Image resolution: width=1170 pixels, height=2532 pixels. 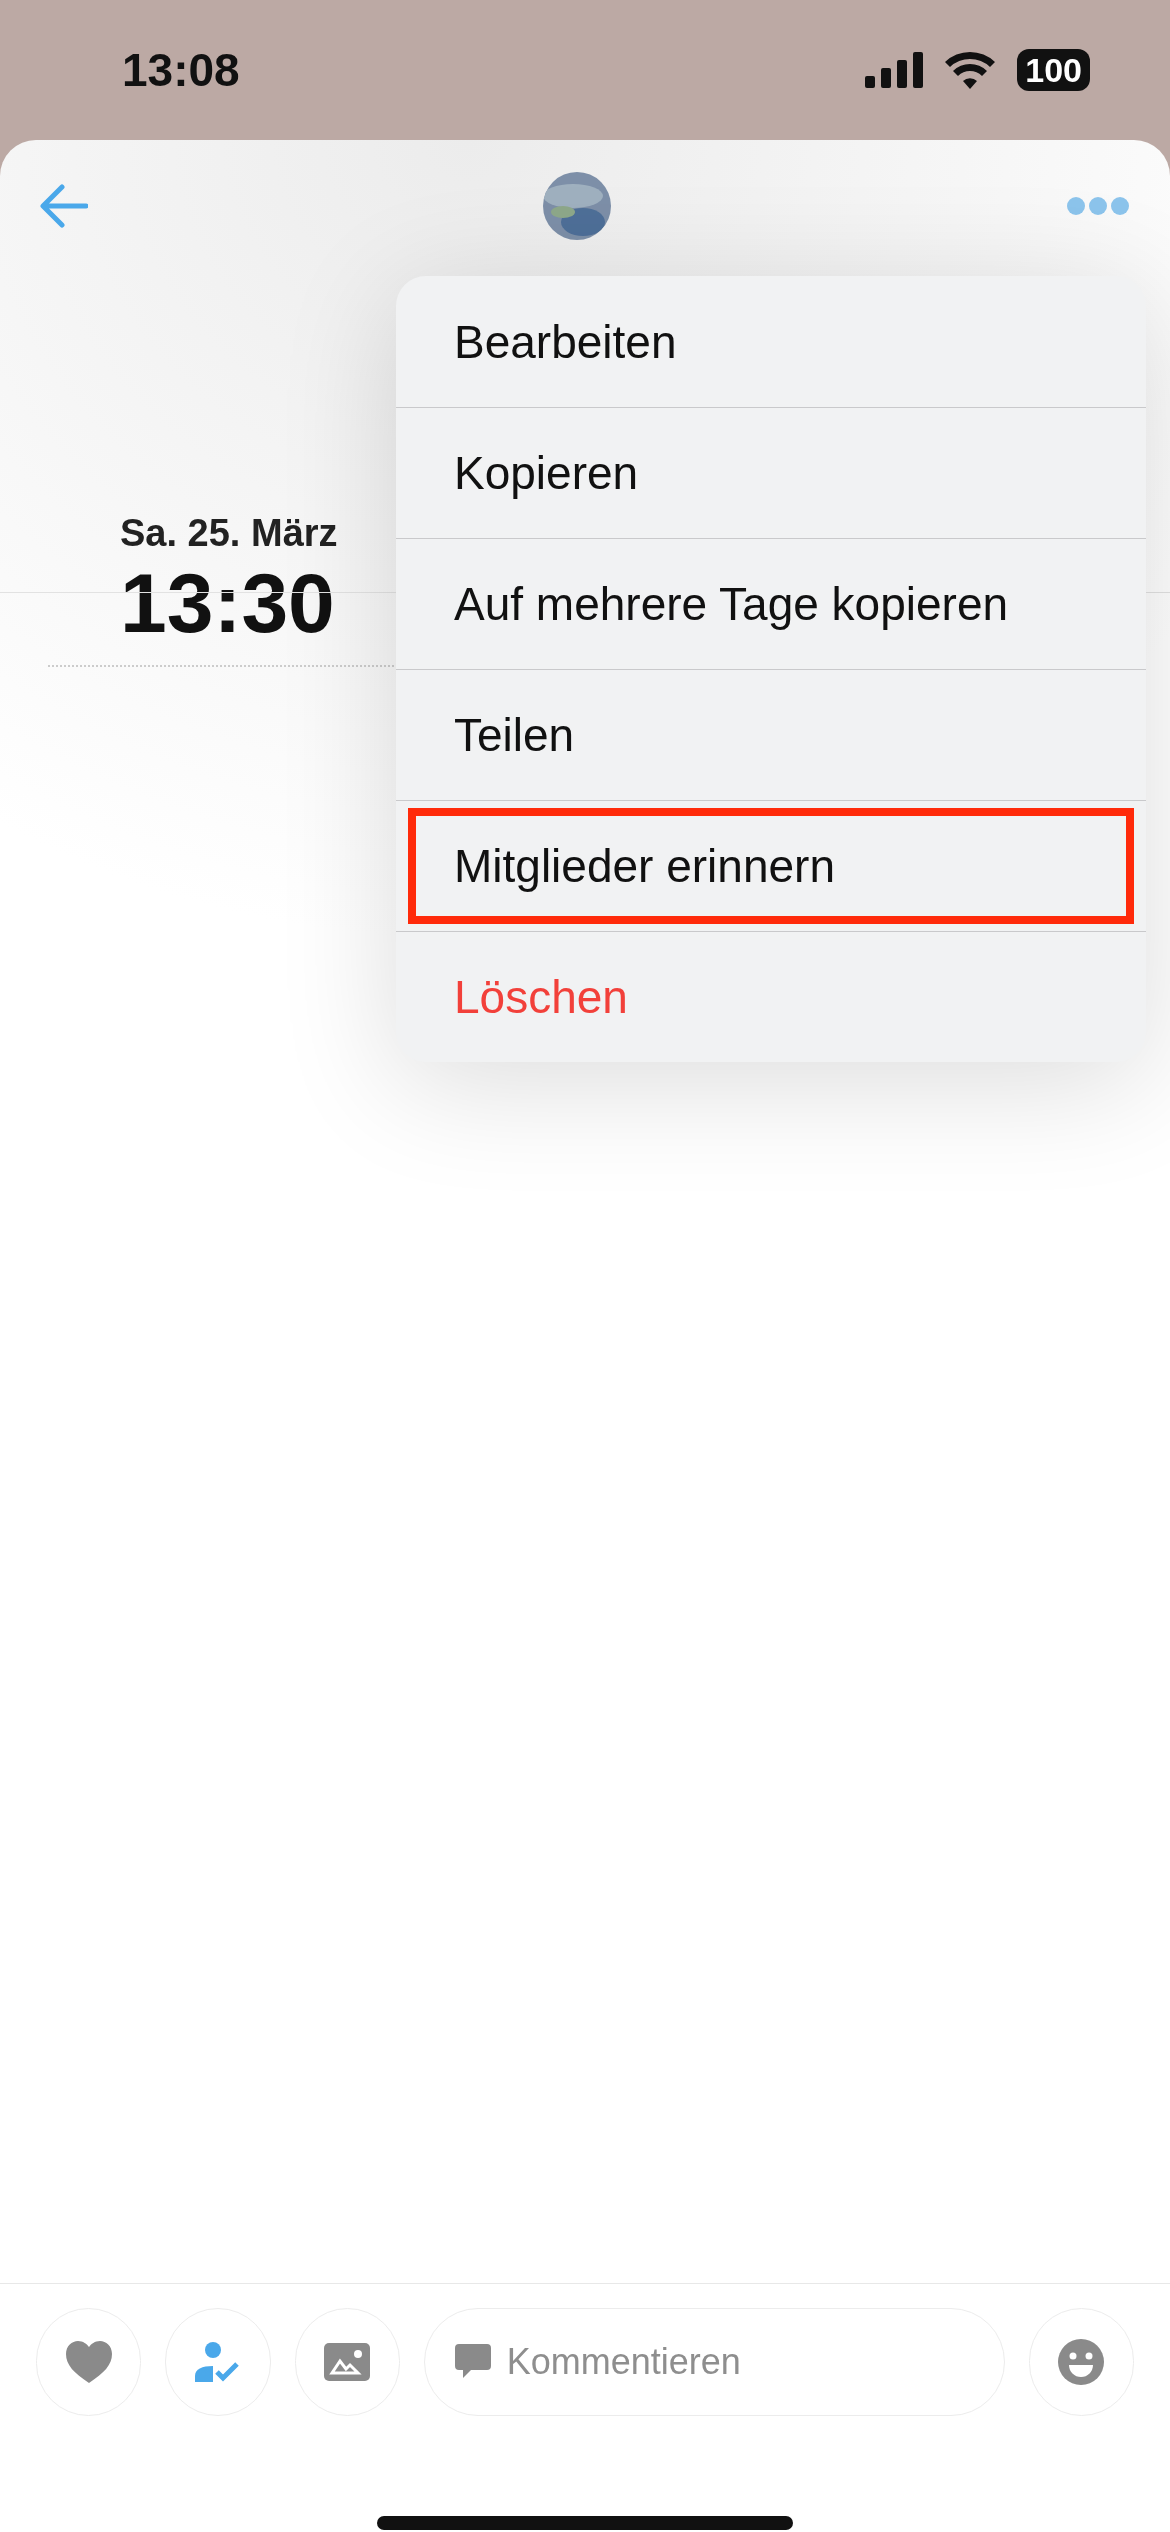 What do you see at coordinates (1081, 2362) in the screenshot?
I see `smiley-icon` at bounding box center [1081, 2362].